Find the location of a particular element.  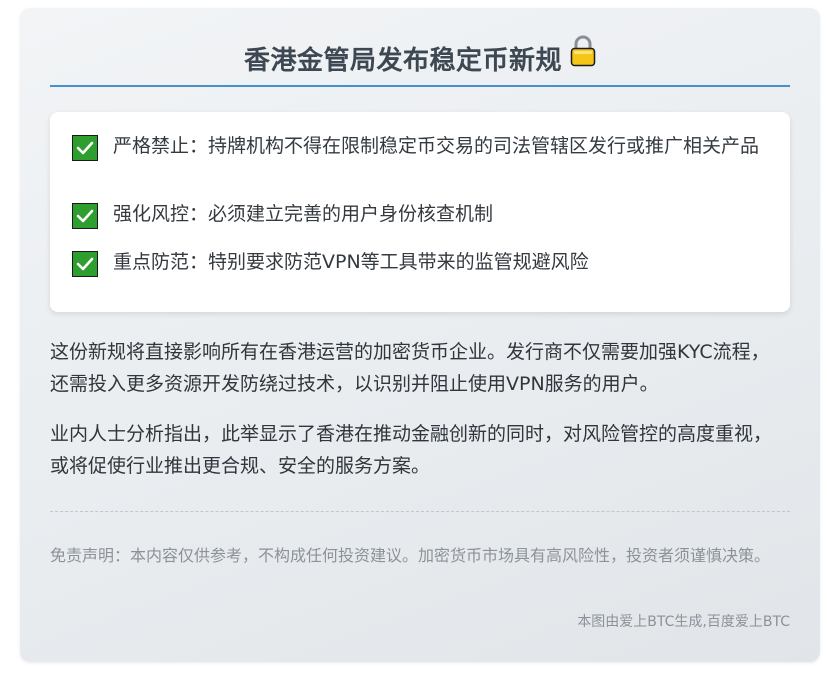

list-item-text: 重点防范：特别要求防范VPN等工具带来的监管规避风险 is located at coordinates (351, 262).